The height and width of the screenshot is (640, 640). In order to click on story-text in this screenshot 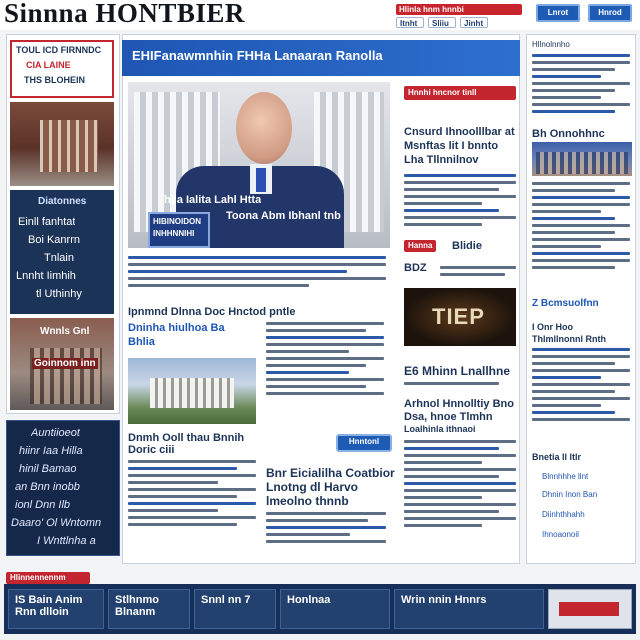, I will do `click(325, 360)`.